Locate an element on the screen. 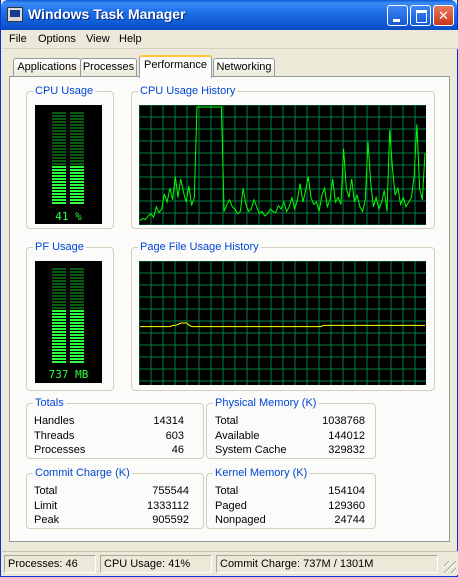 Image resolution: width=458 pixels, height=577 pixels. pf-usage-value: 737 MB is located at coordinates (68, 374).